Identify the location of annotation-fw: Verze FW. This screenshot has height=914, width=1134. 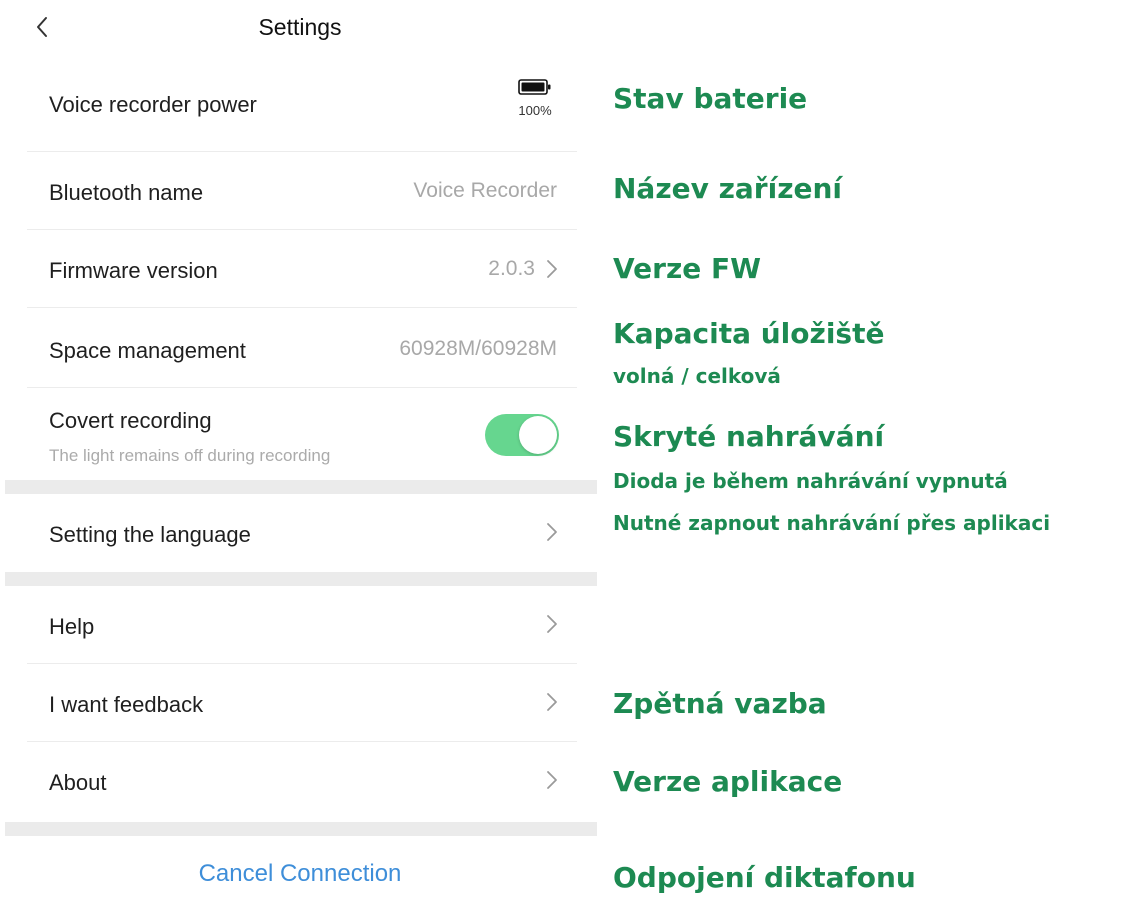
(687, 268).